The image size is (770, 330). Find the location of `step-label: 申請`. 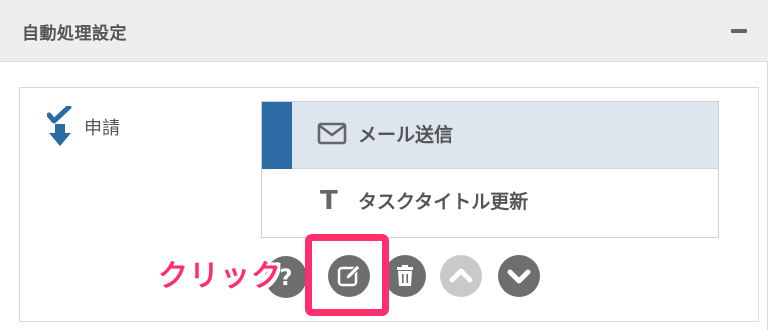

step-label: 申請 is located at coordinates (102, 128).